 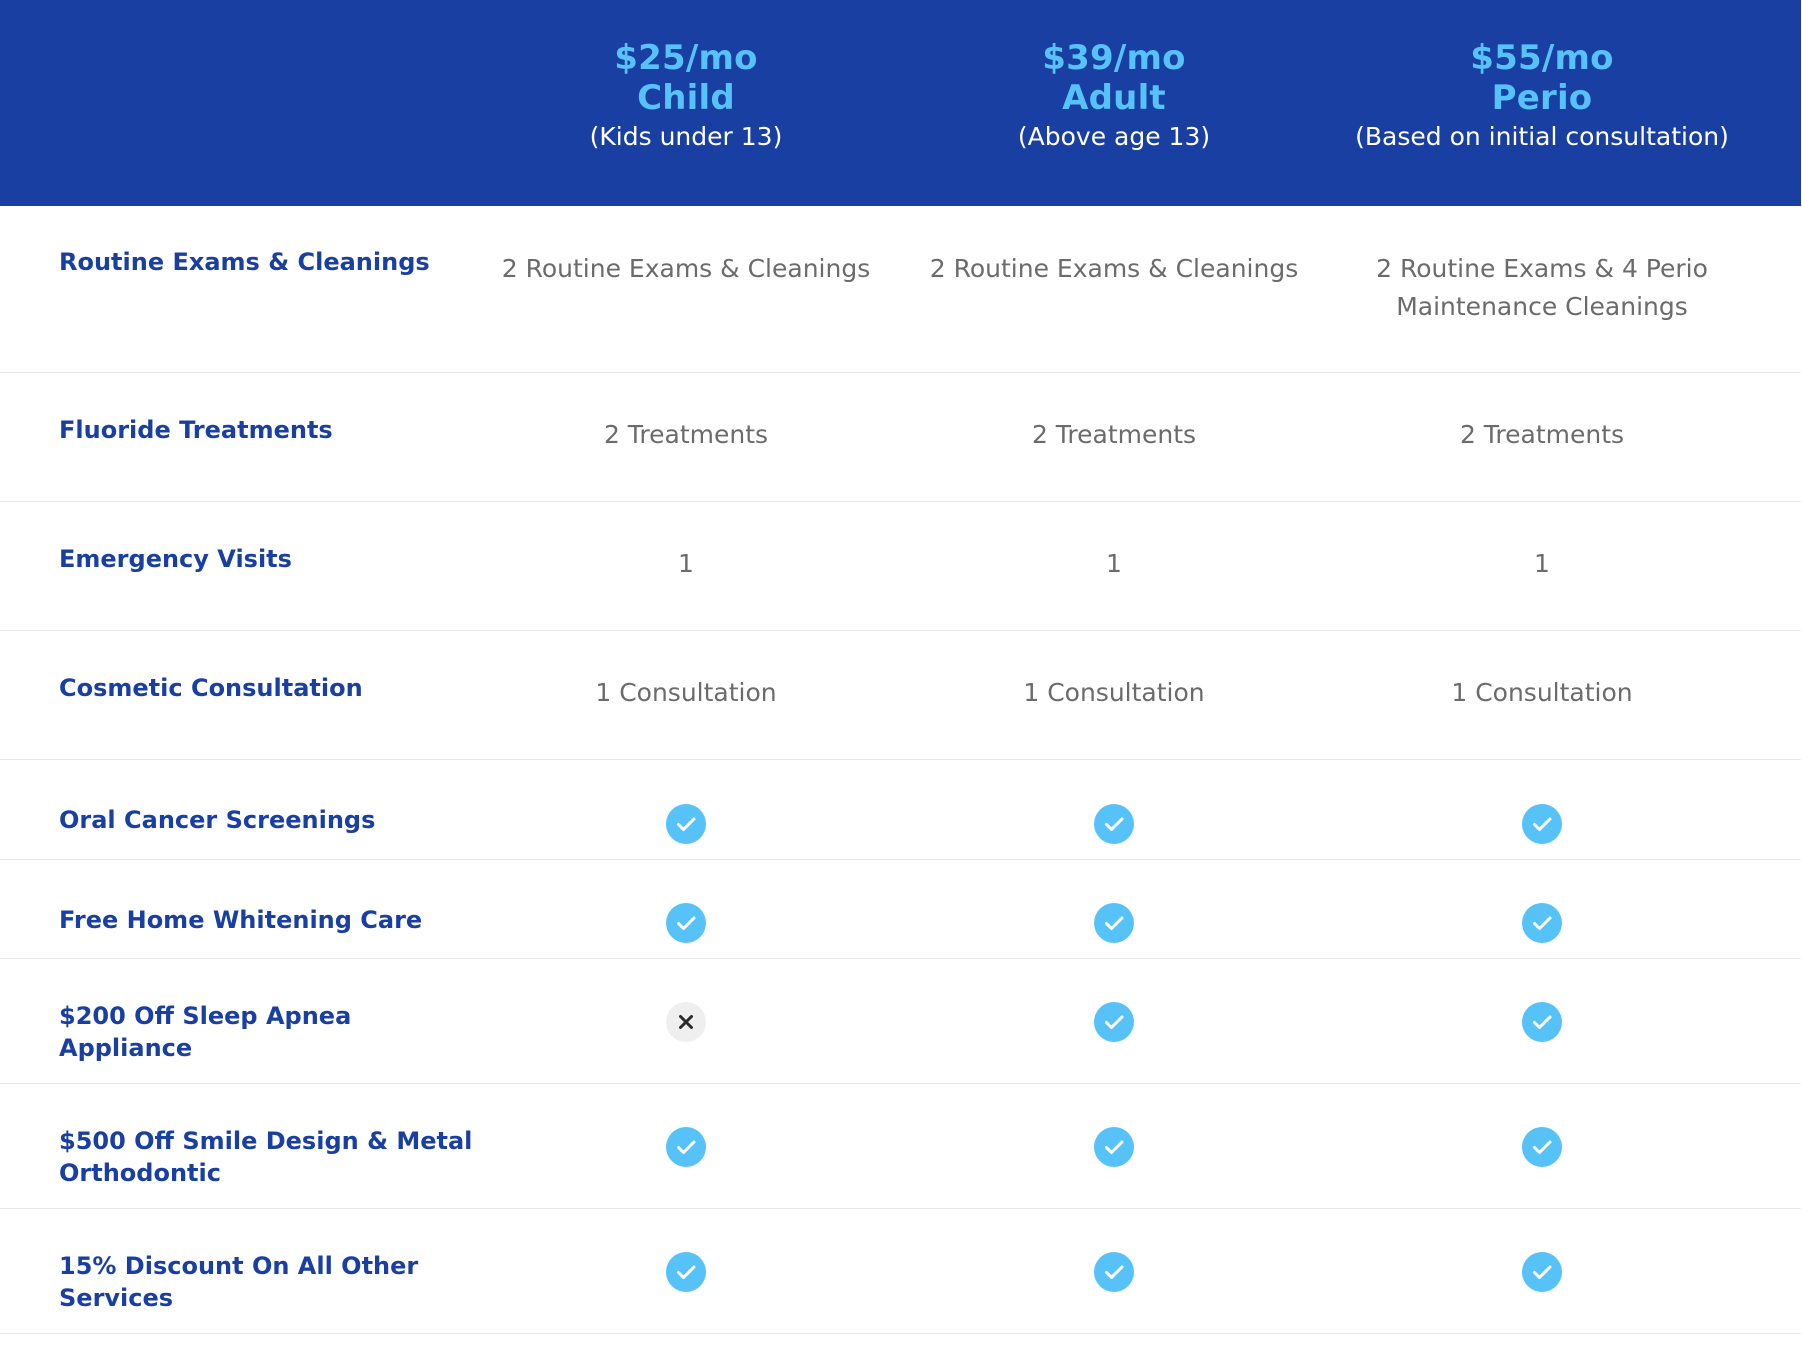 What do you see at coordinates (196, 430) in the screenshot?
I see `row-label: Fluoride Treatments` at bounding box center [196, 430].